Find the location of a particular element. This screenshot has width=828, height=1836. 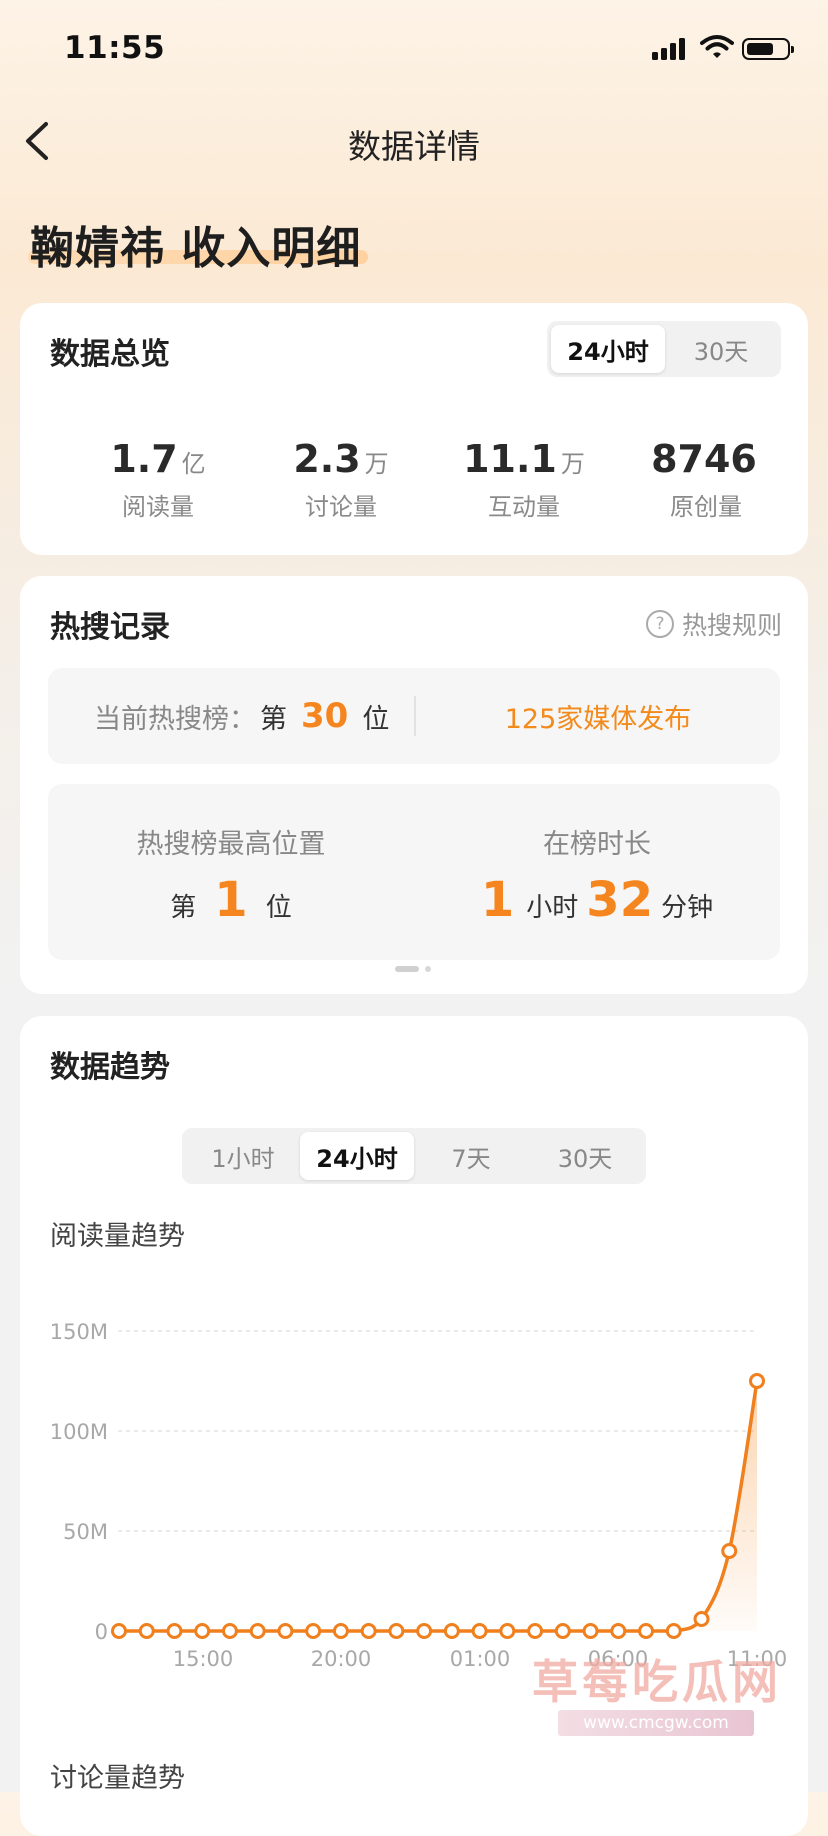

hot-search-rules-link: ? 热搜规则 is located at coordinates (714, 624).